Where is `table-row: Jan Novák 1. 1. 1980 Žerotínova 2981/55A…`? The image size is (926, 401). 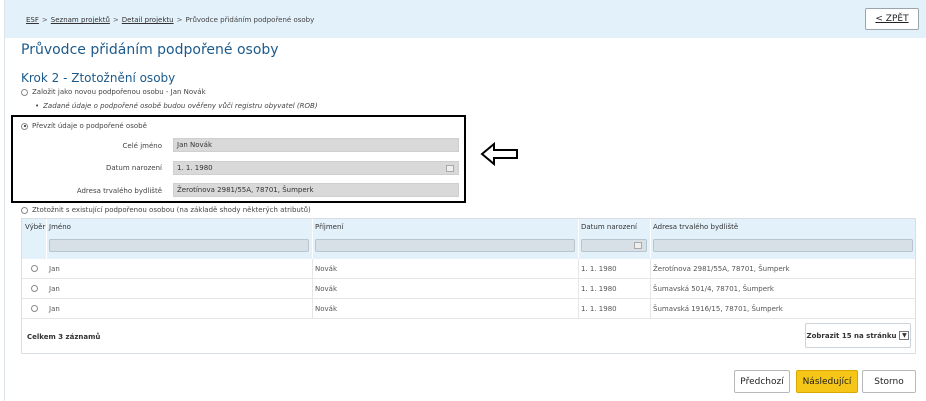
table-row: Jan Novák 1. 1. 1980 Žerotínova 2981/55A… is located at coordinates (468, 269).